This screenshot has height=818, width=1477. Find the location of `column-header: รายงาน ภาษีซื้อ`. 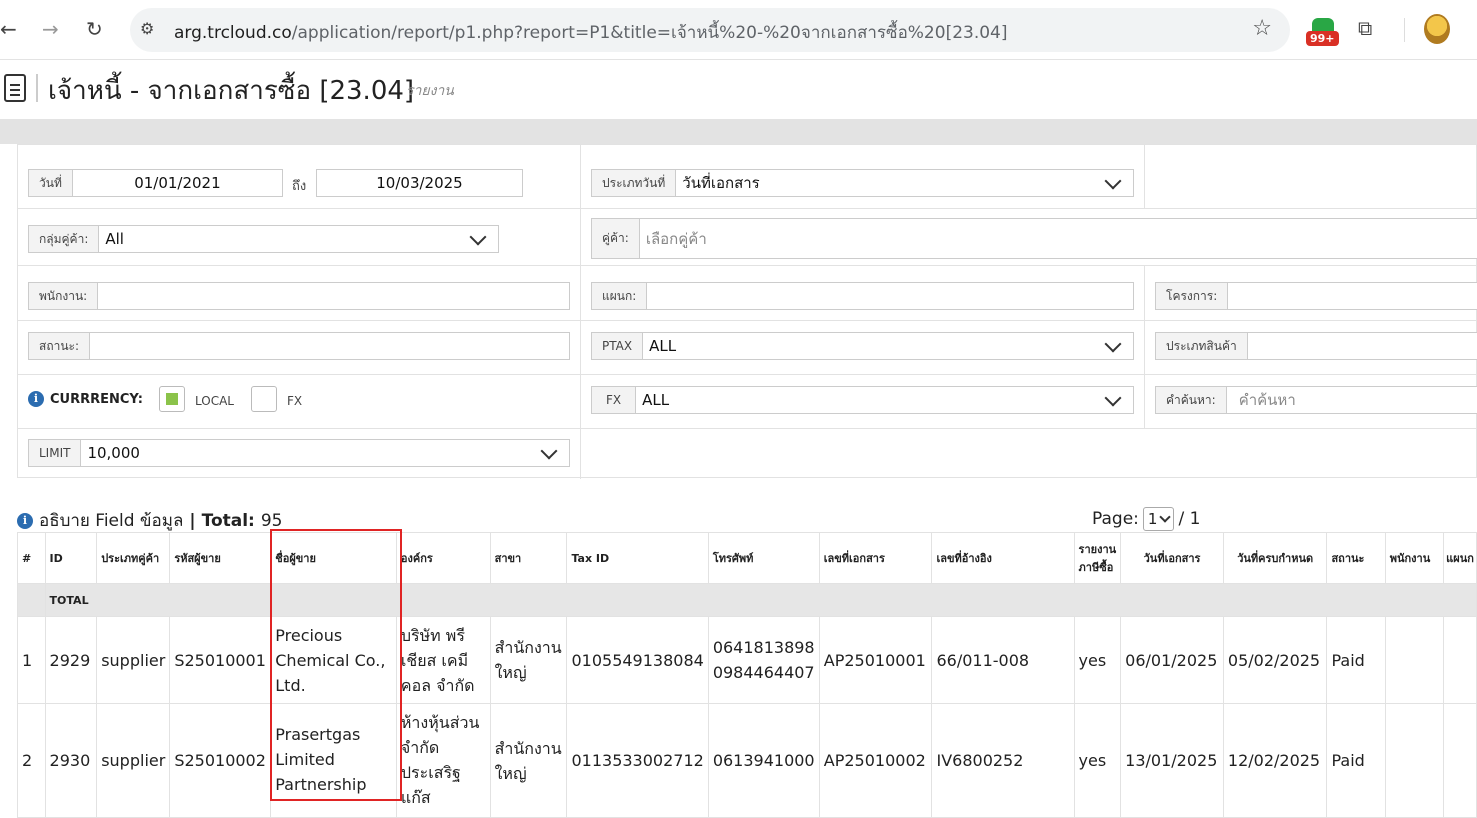

column-header: รายงาน ภาษีซื้อ is located at coordinates (1097, 558).